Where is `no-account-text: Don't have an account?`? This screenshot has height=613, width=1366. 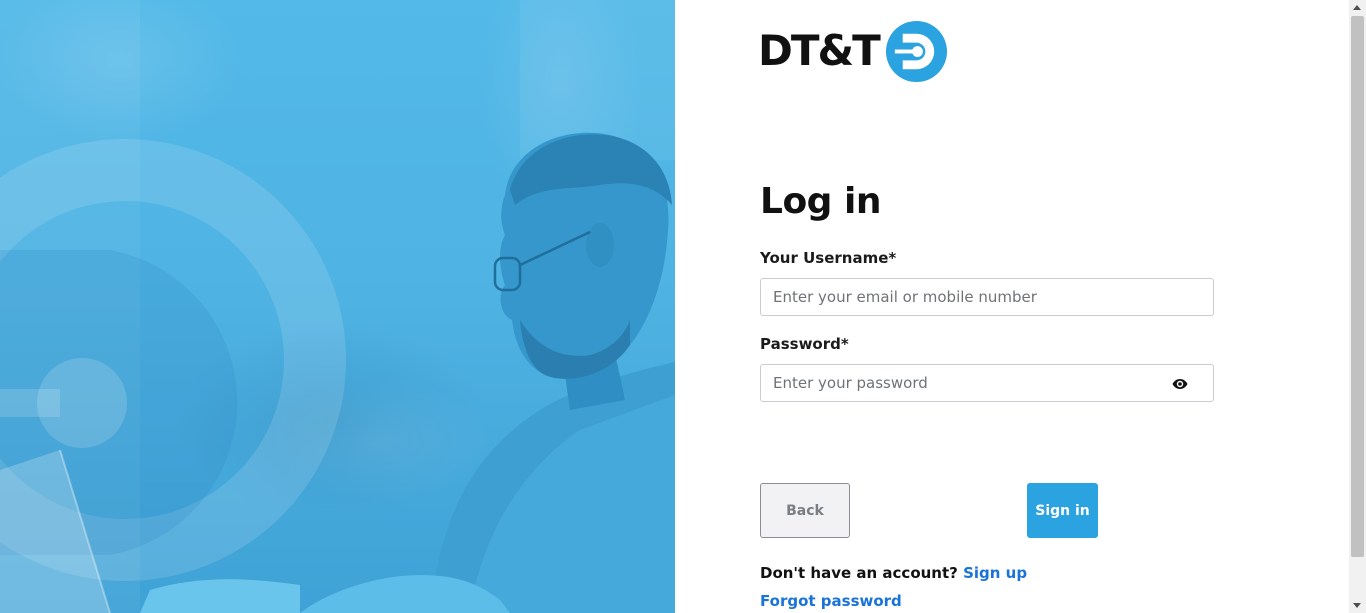
no-account-text: Don't have an account? is located at coordinates (859, 573).